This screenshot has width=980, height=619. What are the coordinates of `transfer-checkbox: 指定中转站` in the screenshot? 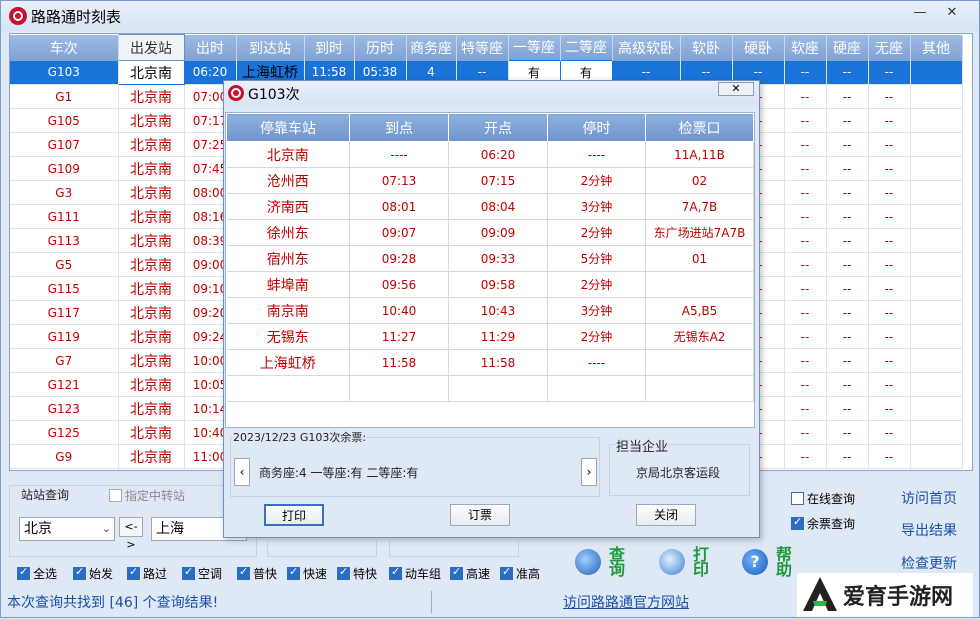 It's located at (147, 495).